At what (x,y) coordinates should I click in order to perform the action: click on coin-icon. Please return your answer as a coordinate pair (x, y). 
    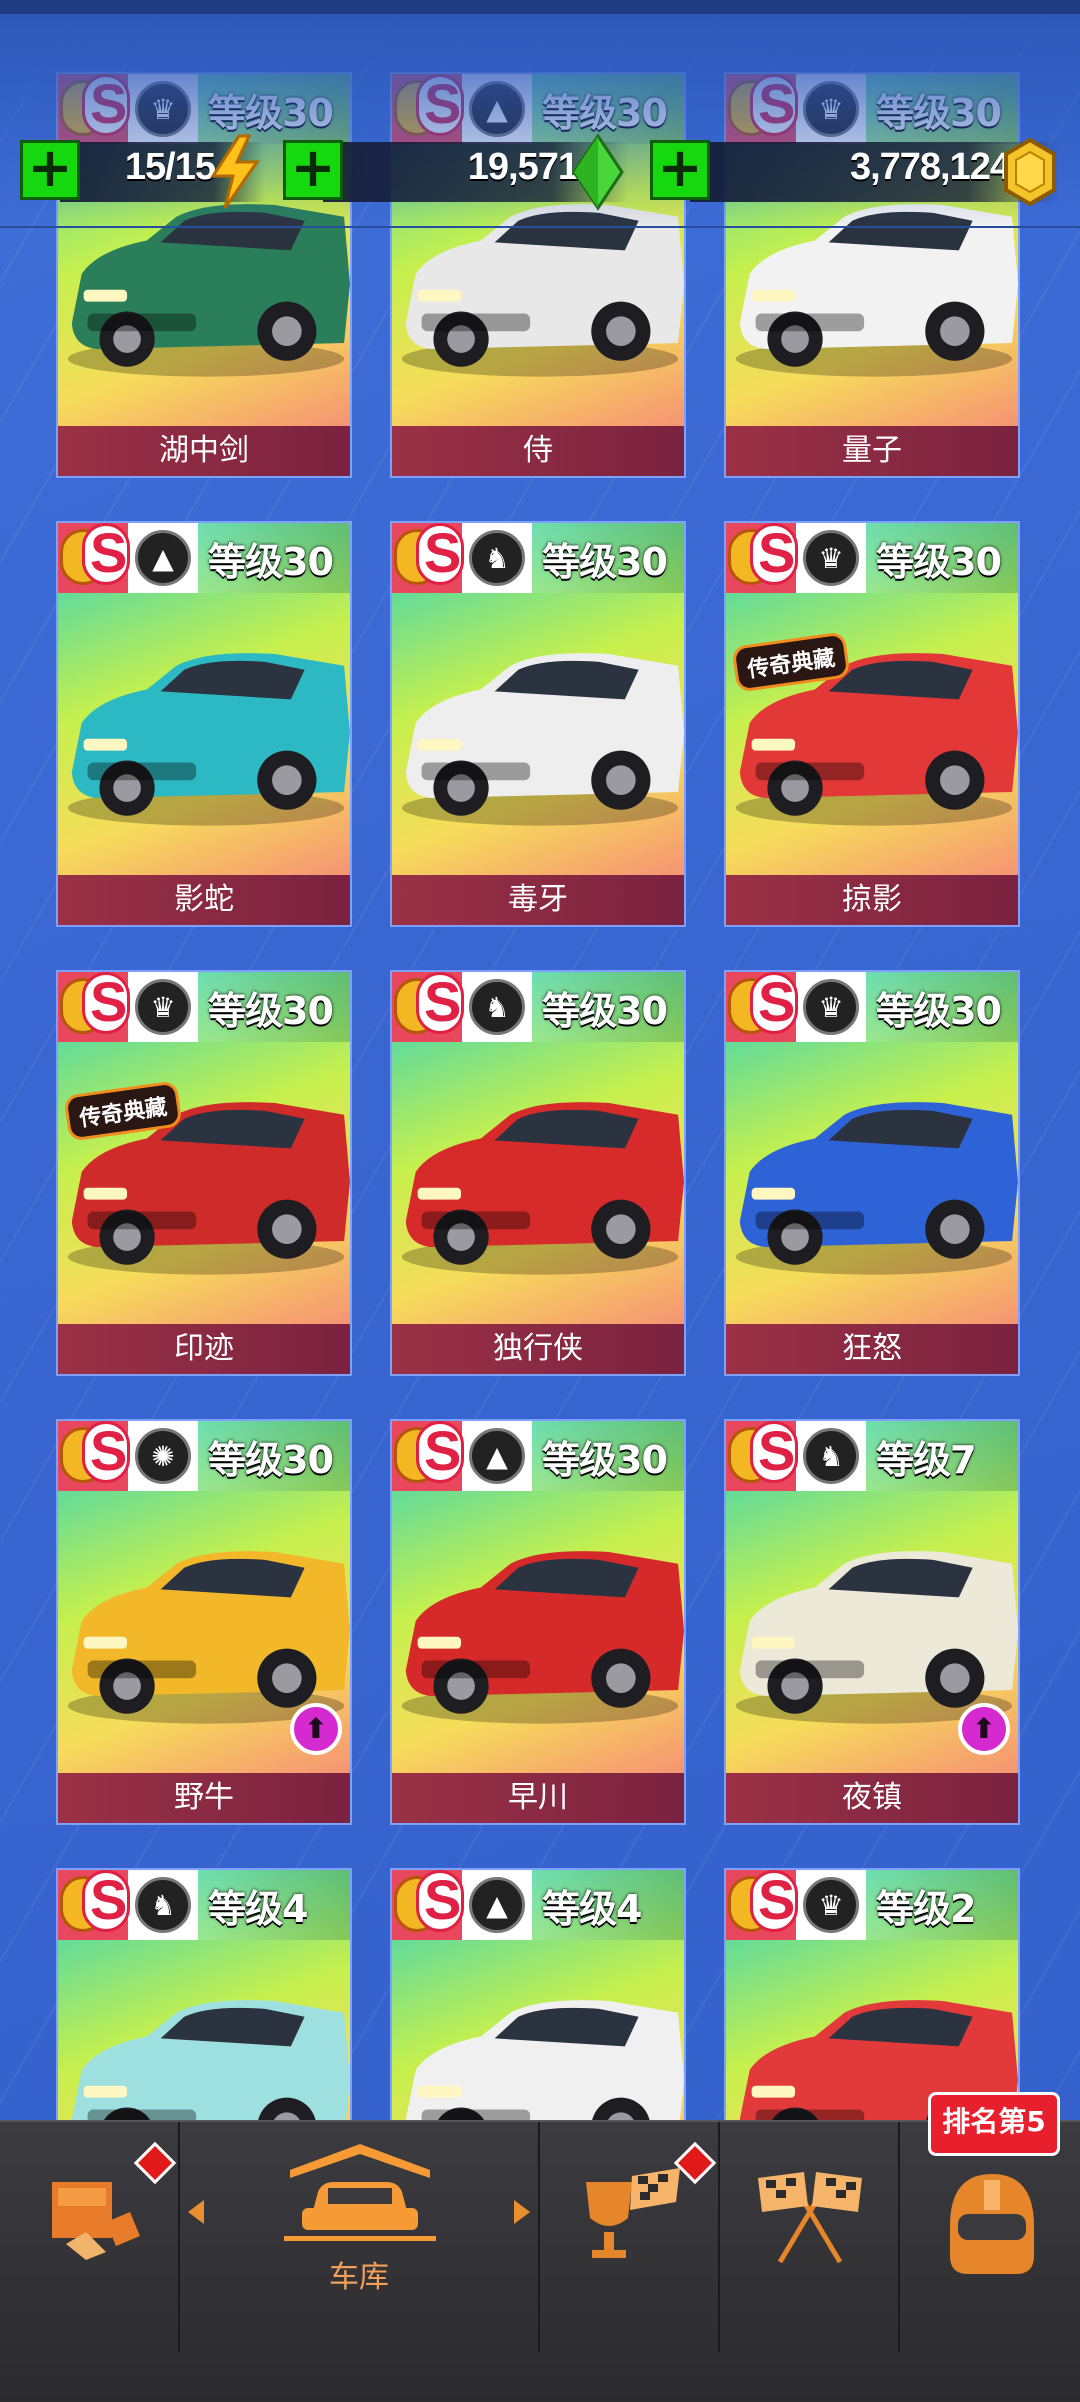
    Looking at the image, I should click on (1030, 172).